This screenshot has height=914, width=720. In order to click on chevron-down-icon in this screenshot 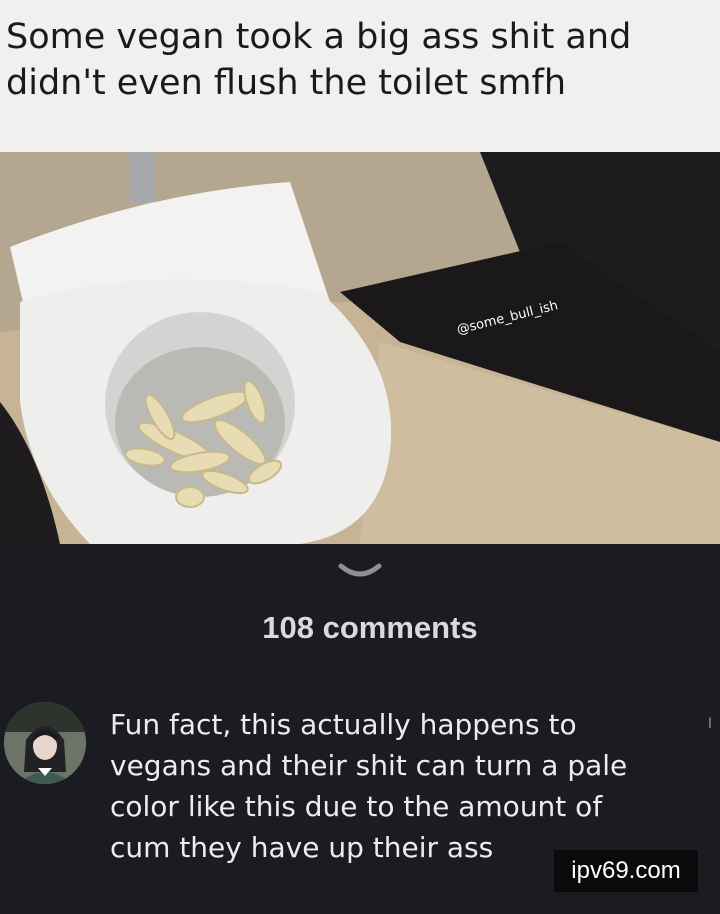, I will do `click(360, 573)`.